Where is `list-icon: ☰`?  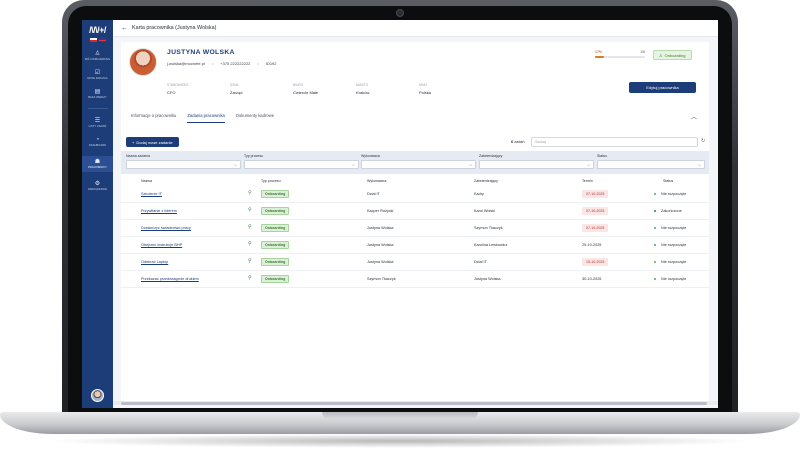
list-icon: ☰ is located at coordinates (97, 121).